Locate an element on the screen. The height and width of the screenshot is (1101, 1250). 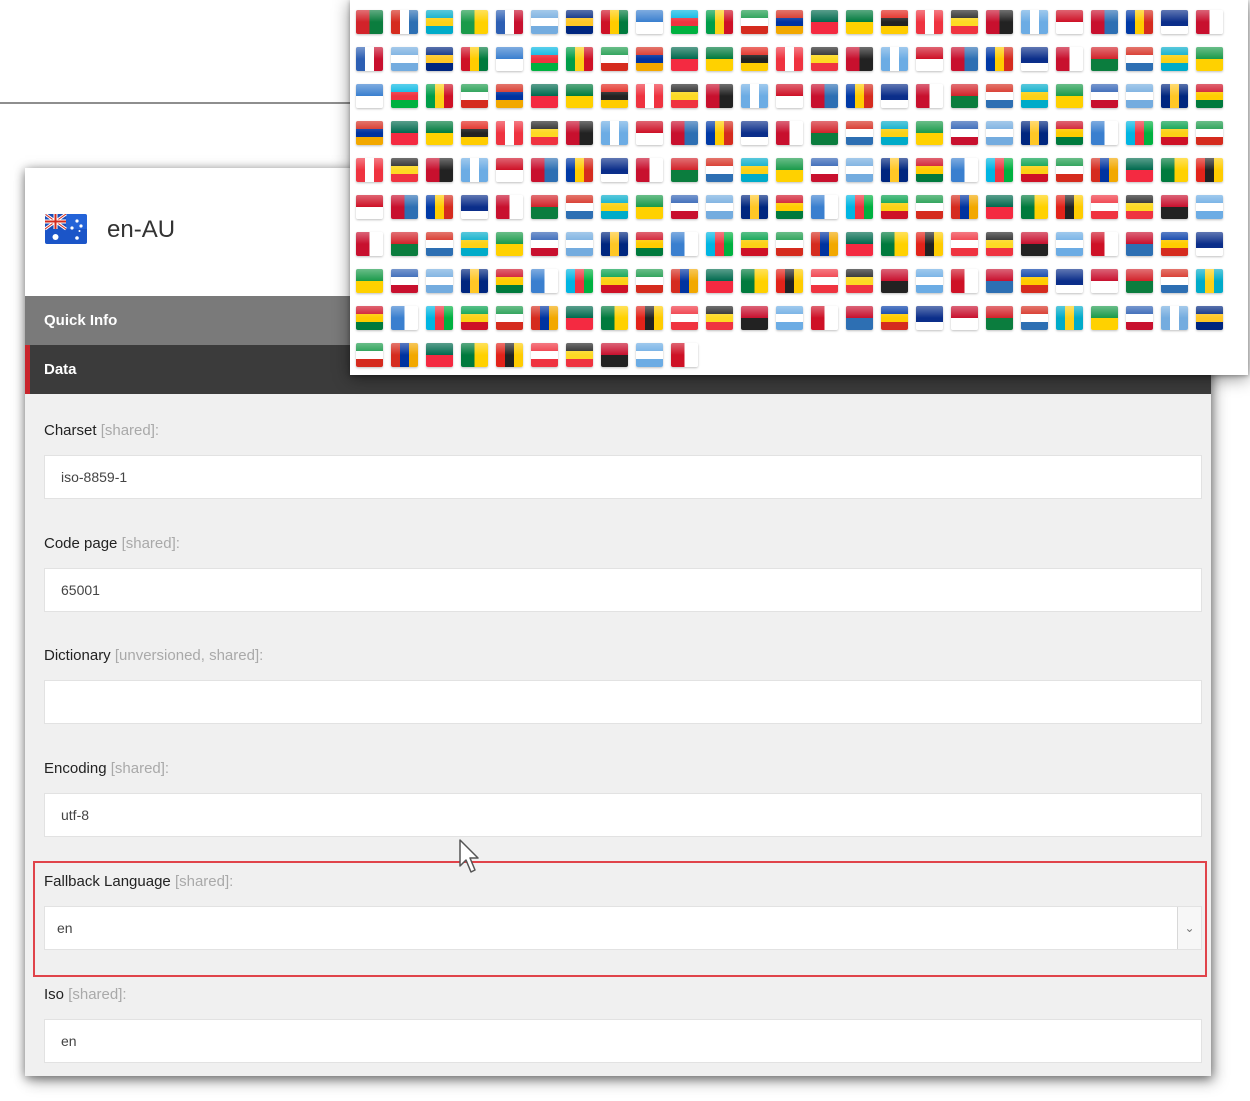
chevron-down-icon: ⌄ is located at coordinates (1189, 928).